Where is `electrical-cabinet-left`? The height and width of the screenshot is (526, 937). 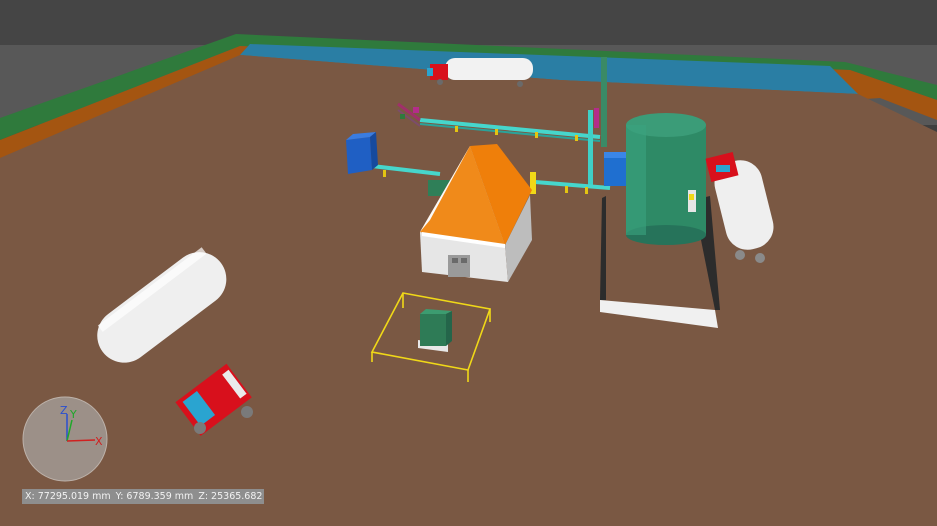 electrical-cabinet-left is located at coordinates (362, 153).